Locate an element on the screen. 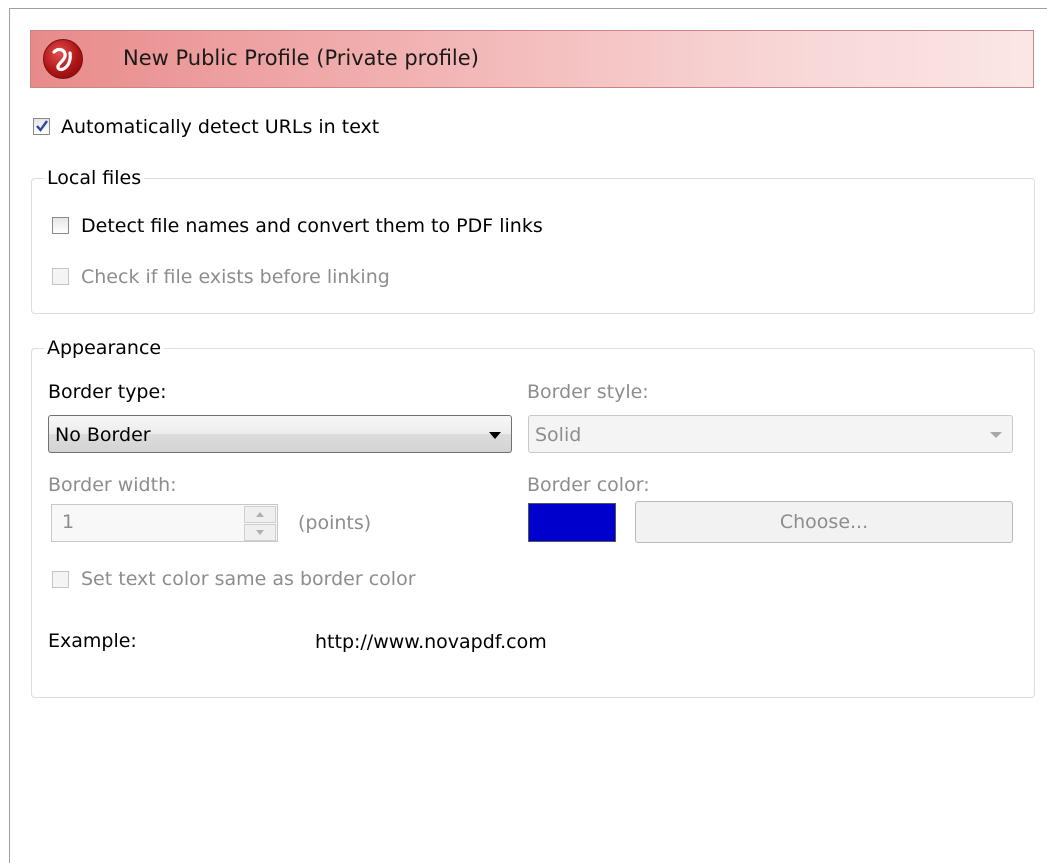 The width and height of the screenshot is (1047, 863). novapdf-logo-icon is located at coordinates (63, 59).